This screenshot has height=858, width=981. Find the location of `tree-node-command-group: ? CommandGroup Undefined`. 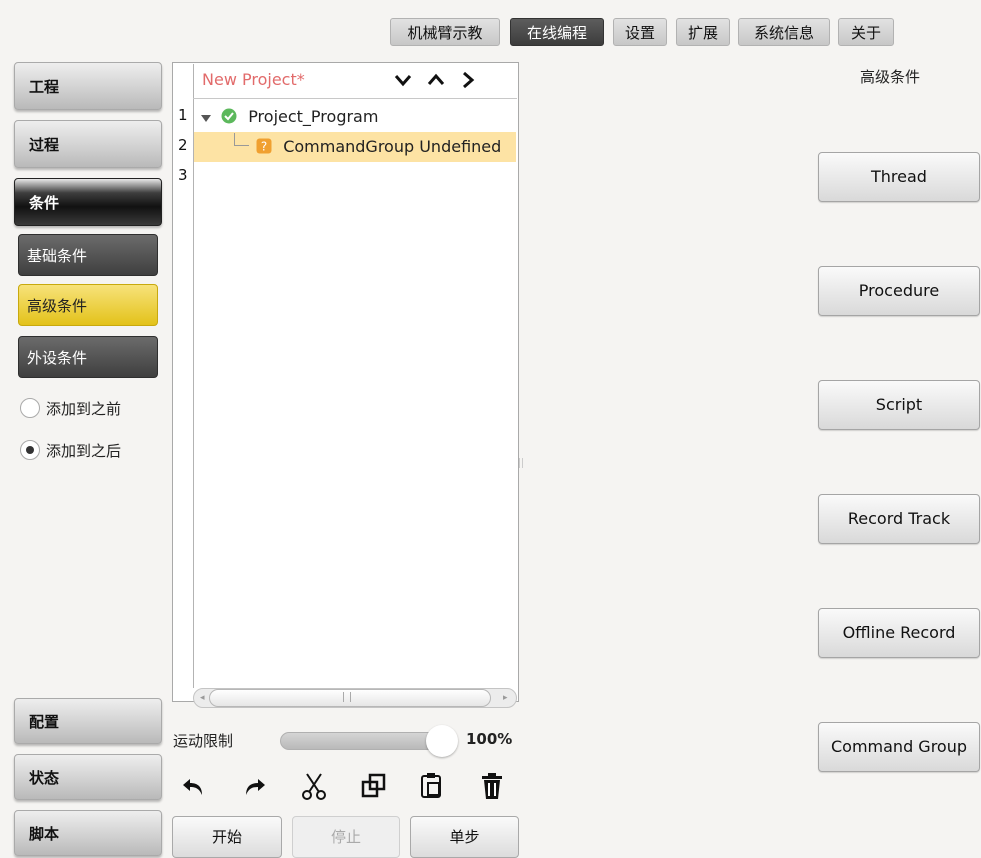

tree-node-command-group: ? CommandGroup Undefined is located at coordinates (355, 147).